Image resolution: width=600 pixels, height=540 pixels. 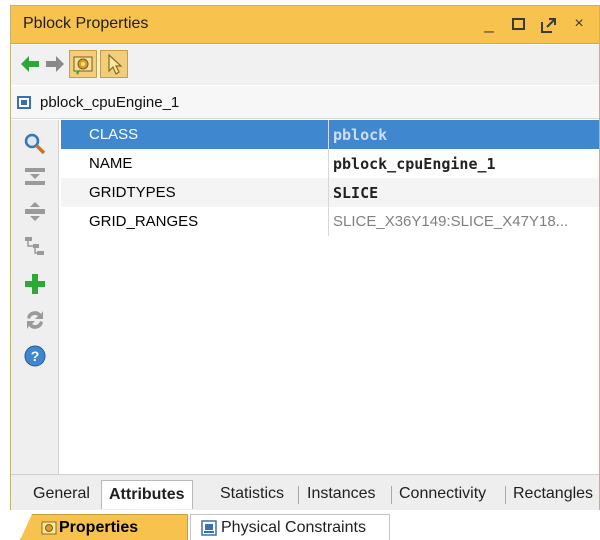 I want to click on add-property-button, so click(x=35, y=284).